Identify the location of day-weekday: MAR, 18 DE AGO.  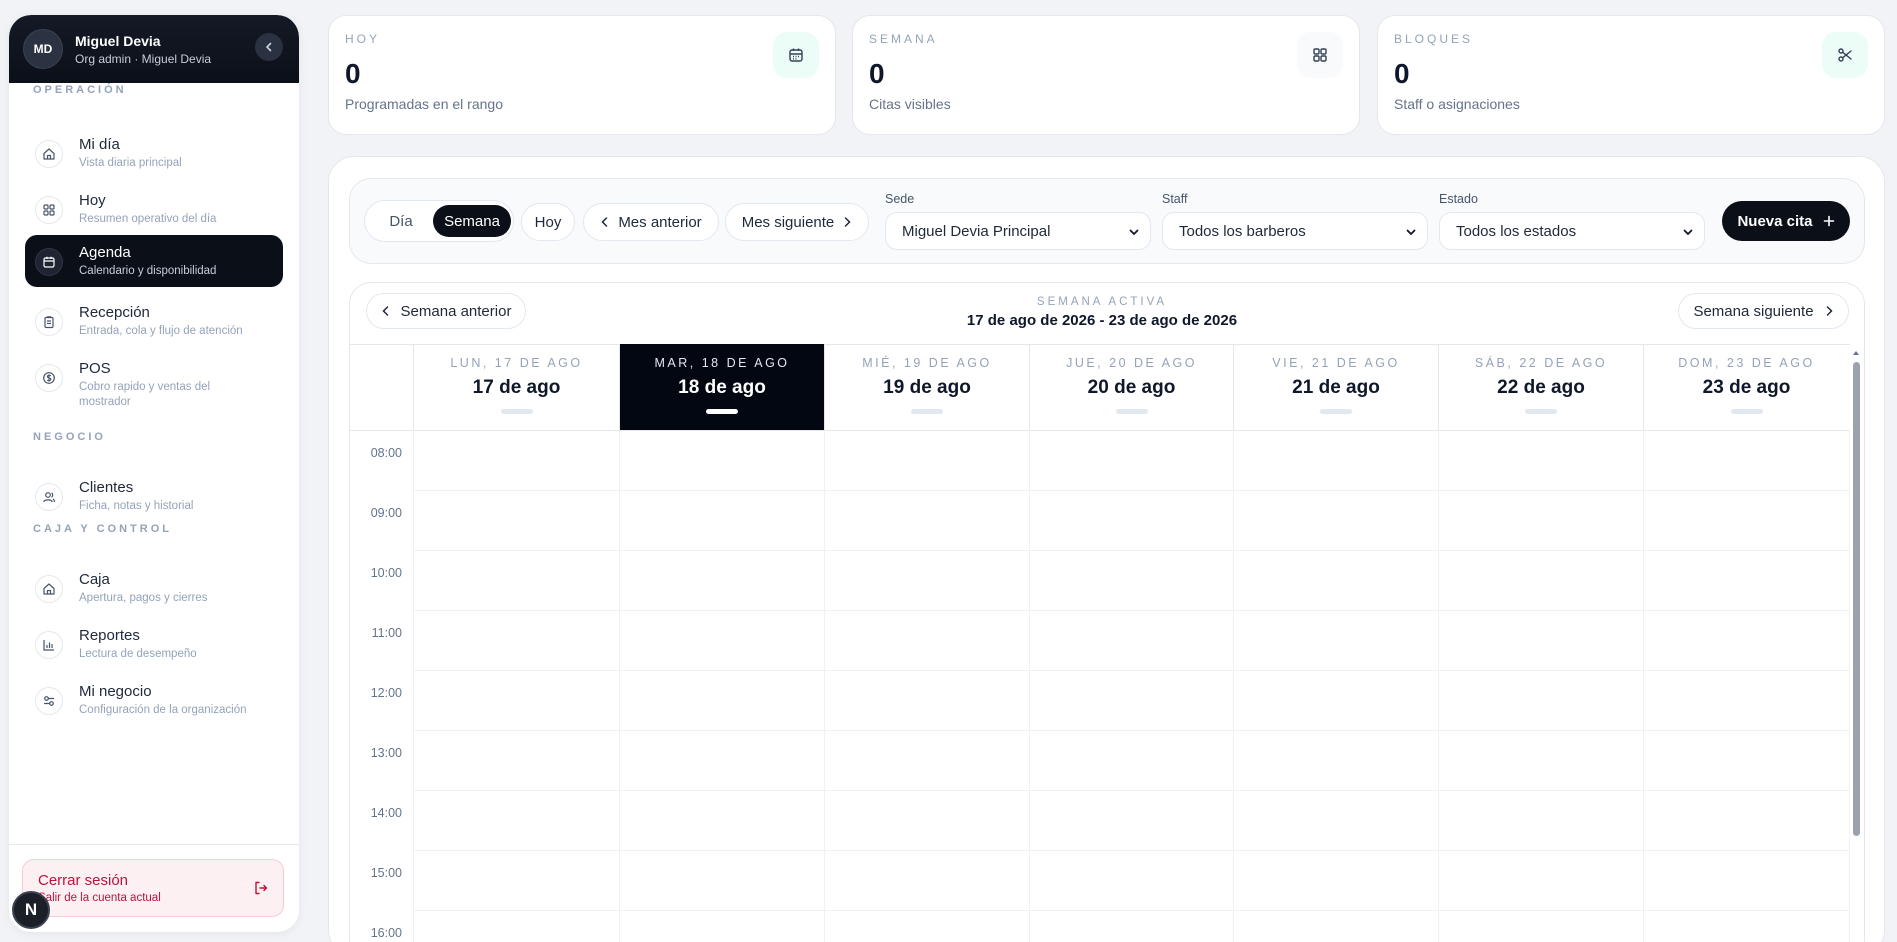
(722, 363).